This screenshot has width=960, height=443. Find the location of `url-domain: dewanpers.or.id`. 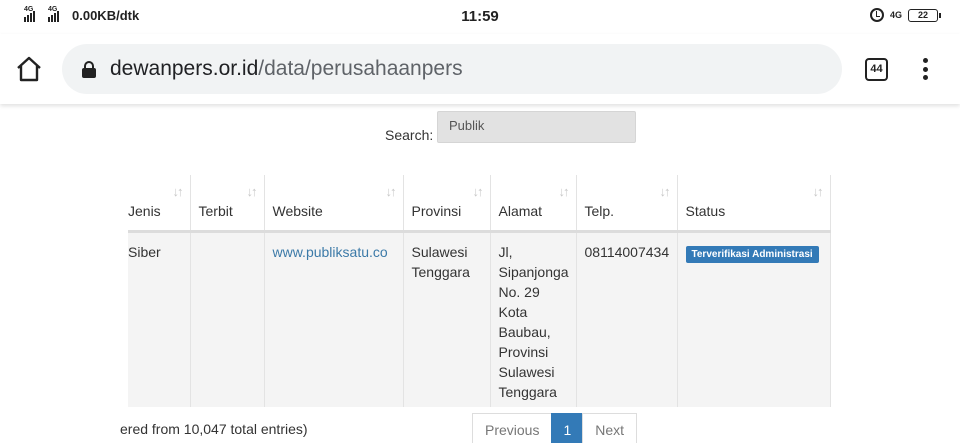

url-domain: dewanpers.or.id is located at coordinates (184, 68).